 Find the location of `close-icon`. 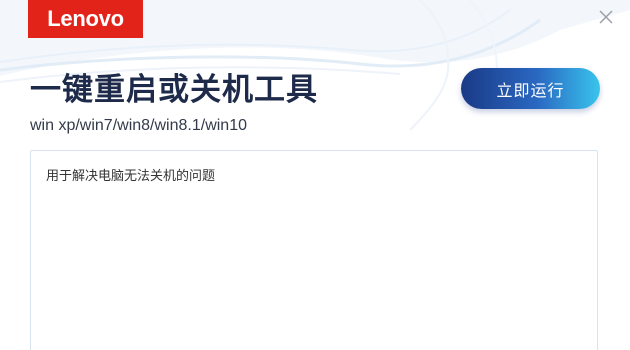

close-icon is located at coordinates (606, 17).